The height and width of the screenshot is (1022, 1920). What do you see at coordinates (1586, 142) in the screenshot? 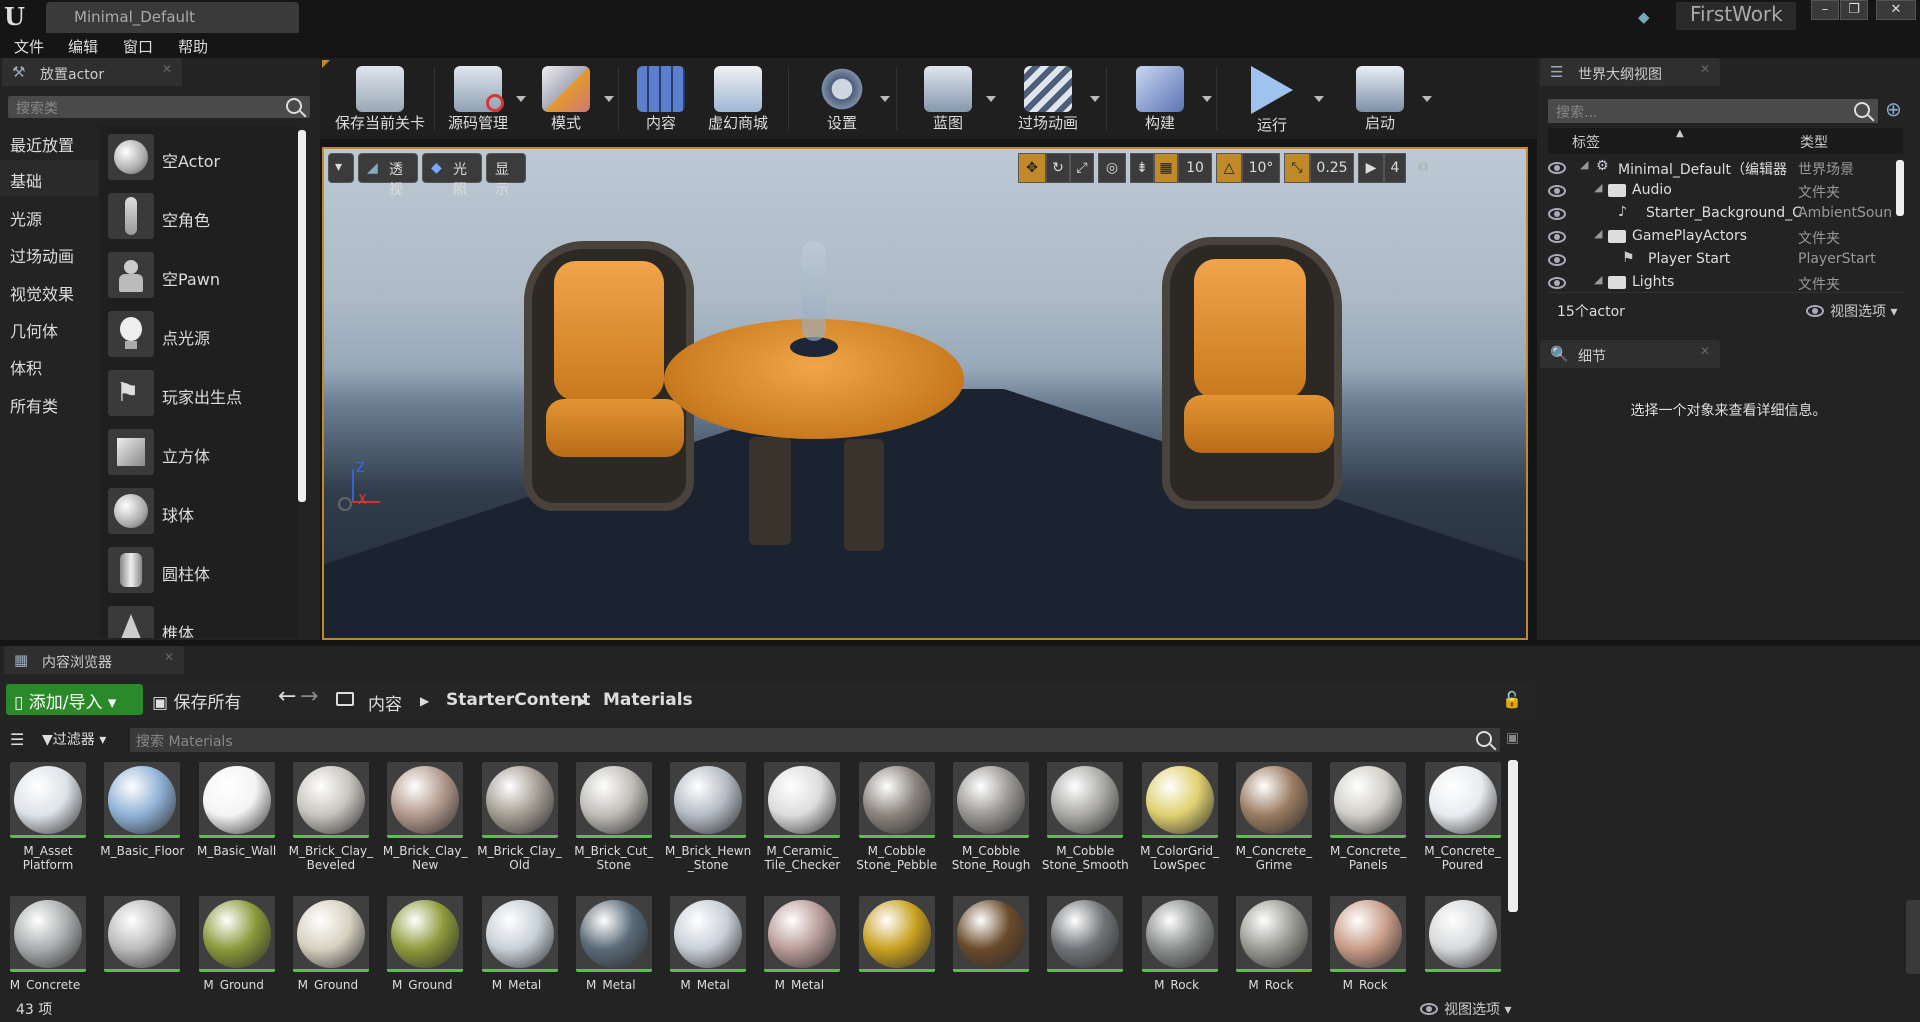
I see `col-label-header: 标签` at bounding box center [1586, 142].